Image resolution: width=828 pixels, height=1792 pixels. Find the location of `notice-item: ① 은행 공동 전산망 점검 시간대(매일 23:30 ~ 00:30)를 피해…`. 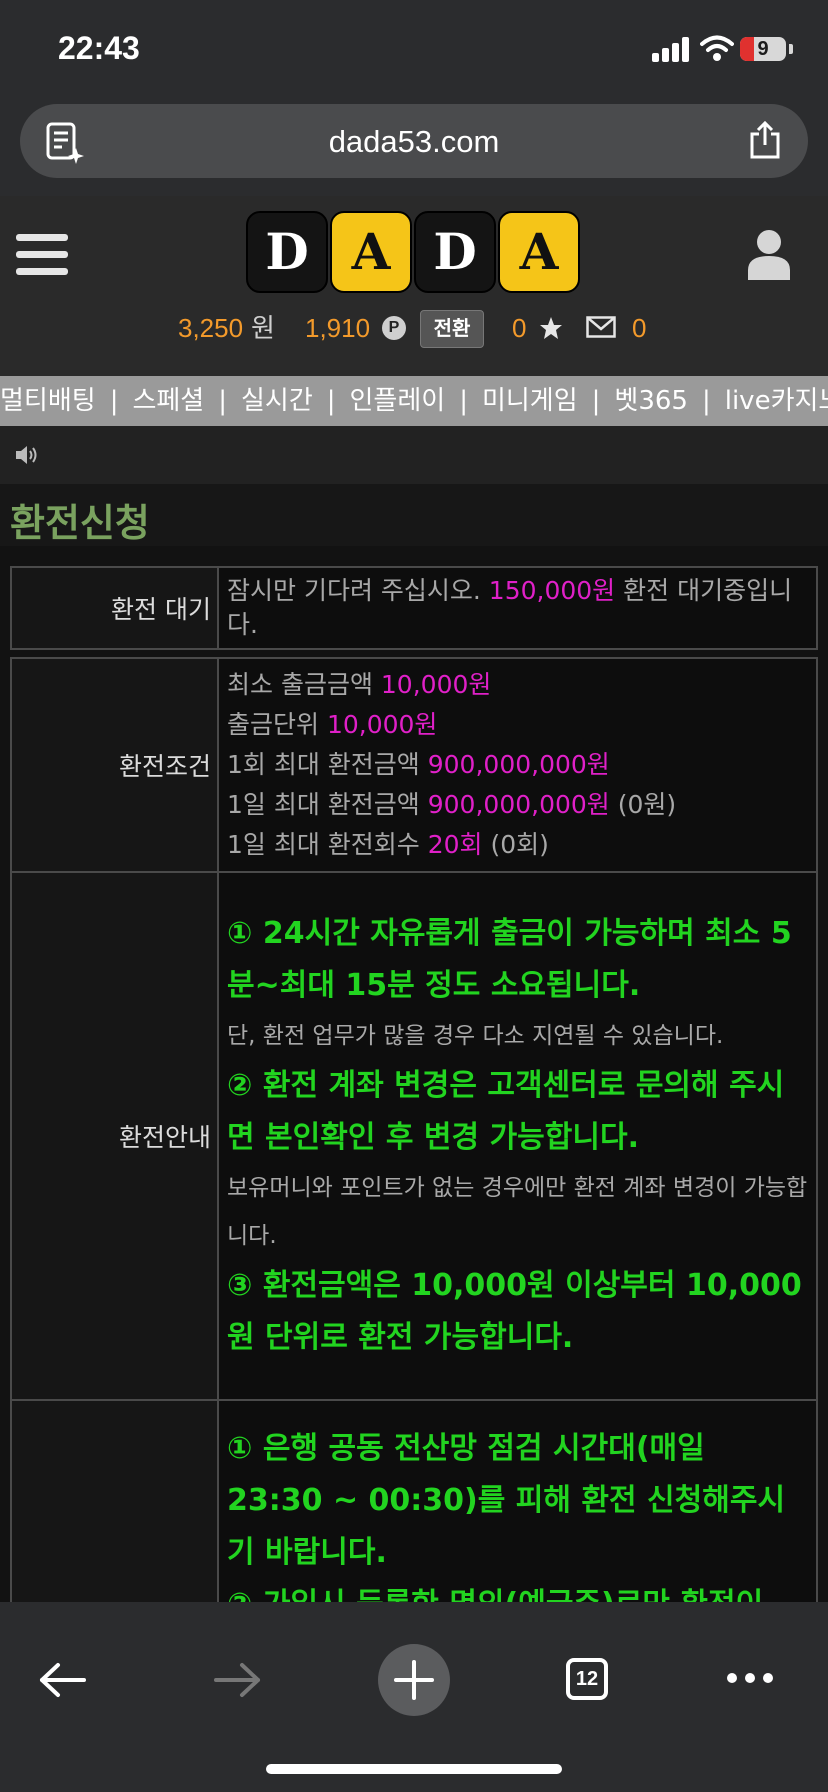

notice-item: ① 은행 공동 전산망 점검 시간대(매일 23:30 ~ 00:30)를 피해… is located at coordinates (506, 1500).